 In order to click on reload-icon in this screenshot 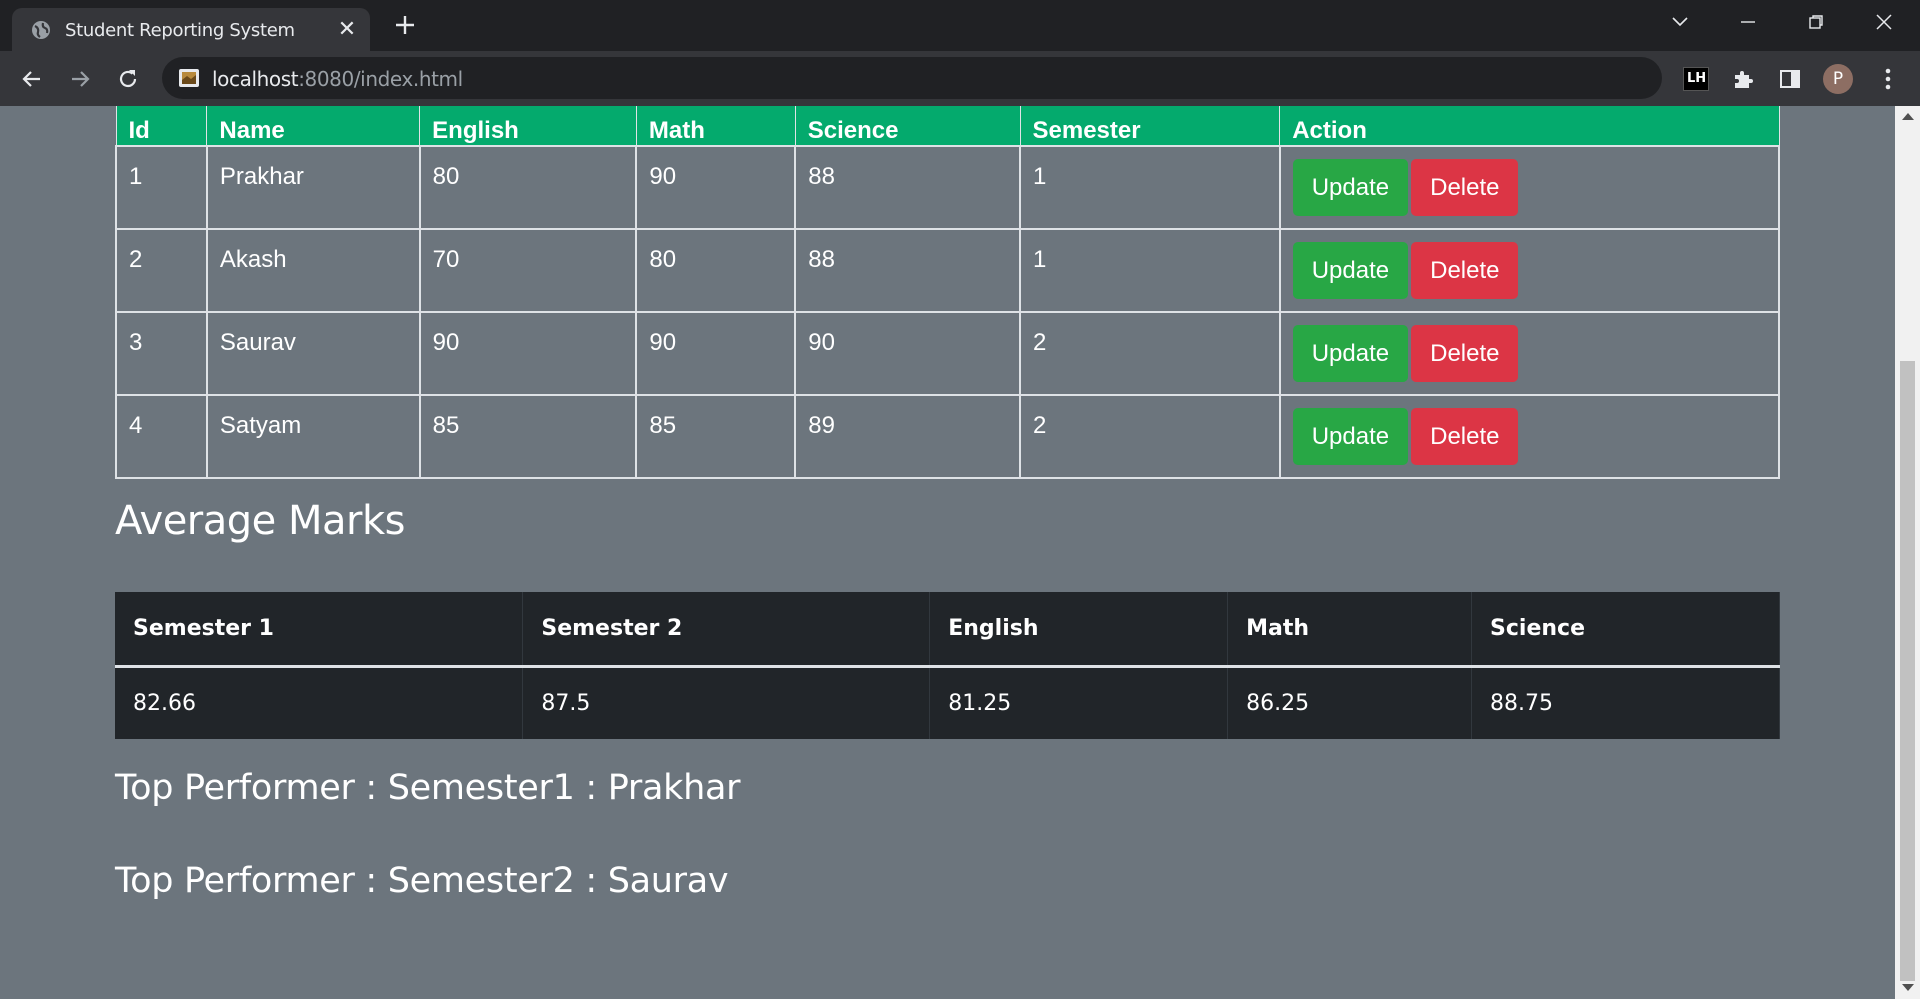, I will do `click(128, 79)`.